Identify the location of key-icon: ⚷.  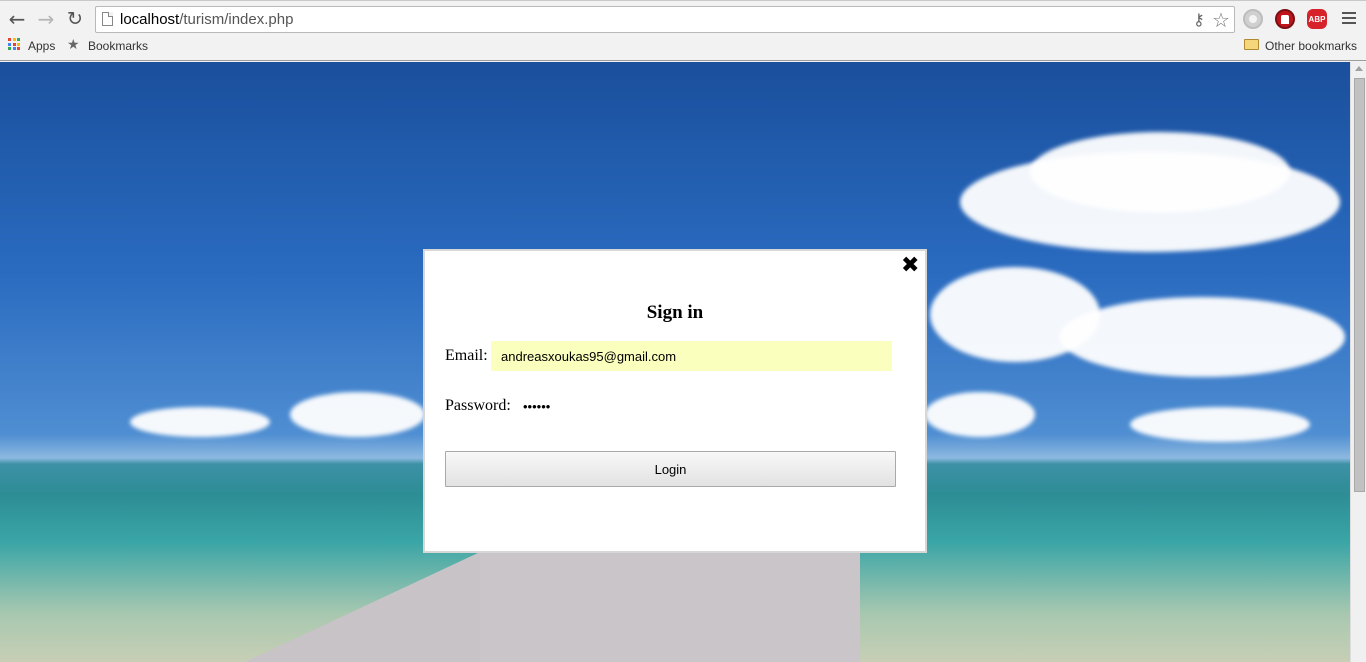
(1199, 19).